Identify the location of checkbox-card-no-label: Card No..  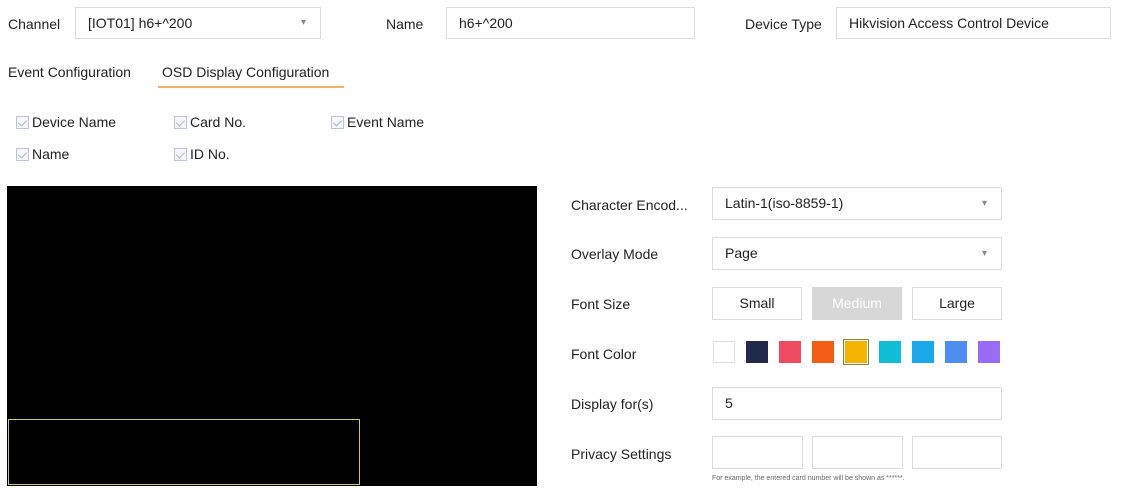
(218, 122).